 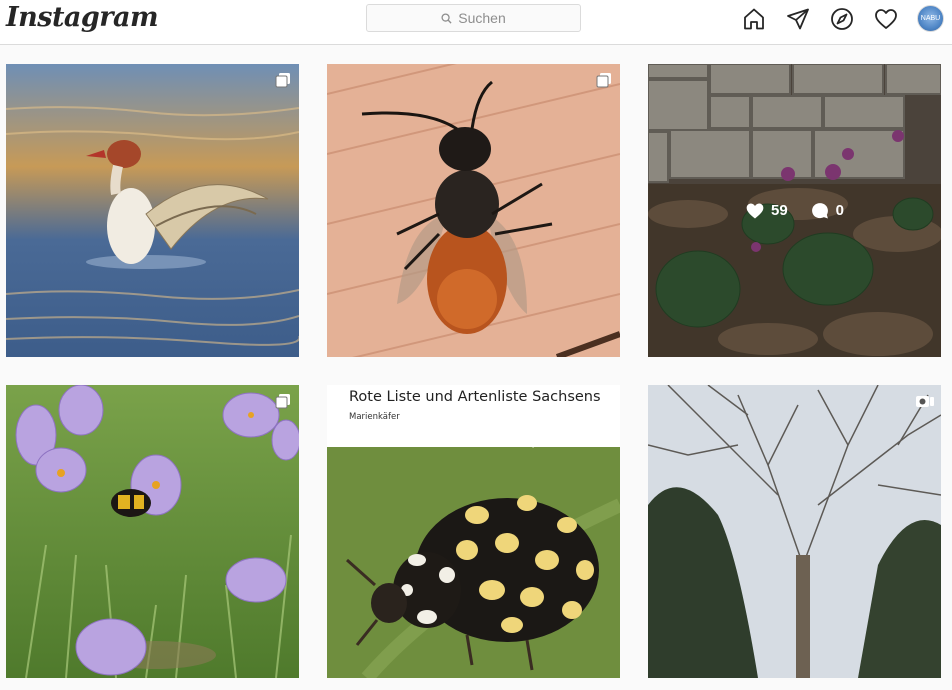 I want to click on cover-title: Rote Liste und Artenliste Sachsens, so click(x=475, y=397).